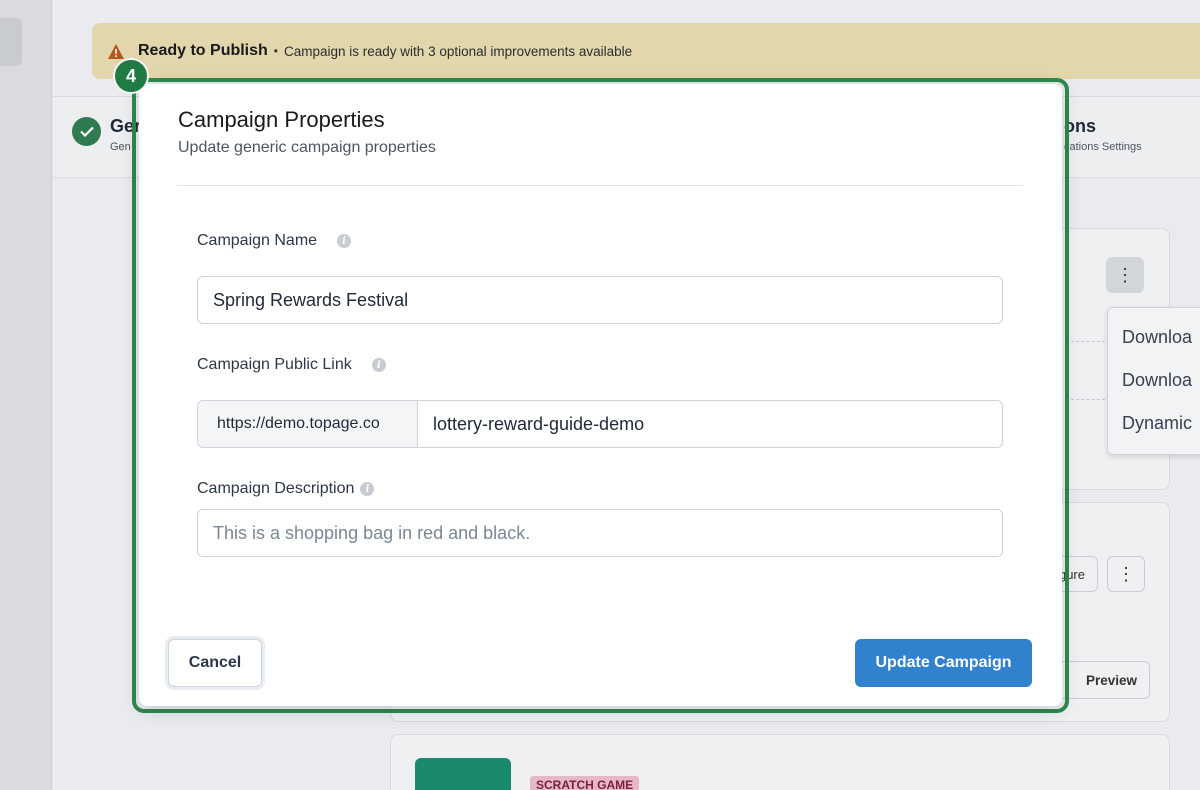 The image size is (1200, 790). Describe the element at coordinates (257, 240) in the screenshot. I see `campaign-name-label-text: Campaign Name` at that location.